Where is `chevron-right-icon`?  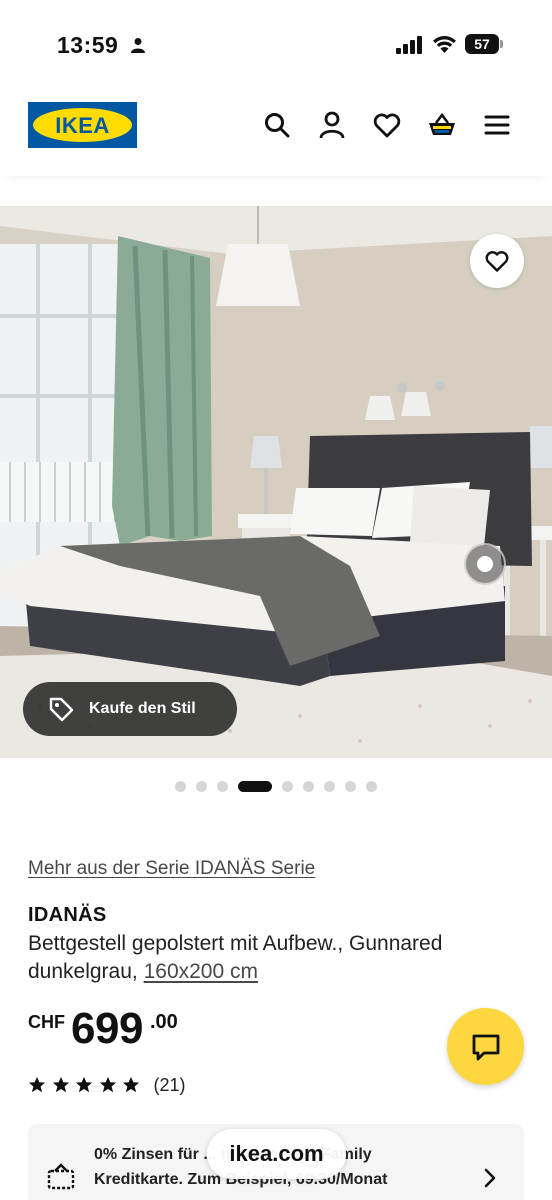 chevron-right-icon is located at coordinates (490, 1178).